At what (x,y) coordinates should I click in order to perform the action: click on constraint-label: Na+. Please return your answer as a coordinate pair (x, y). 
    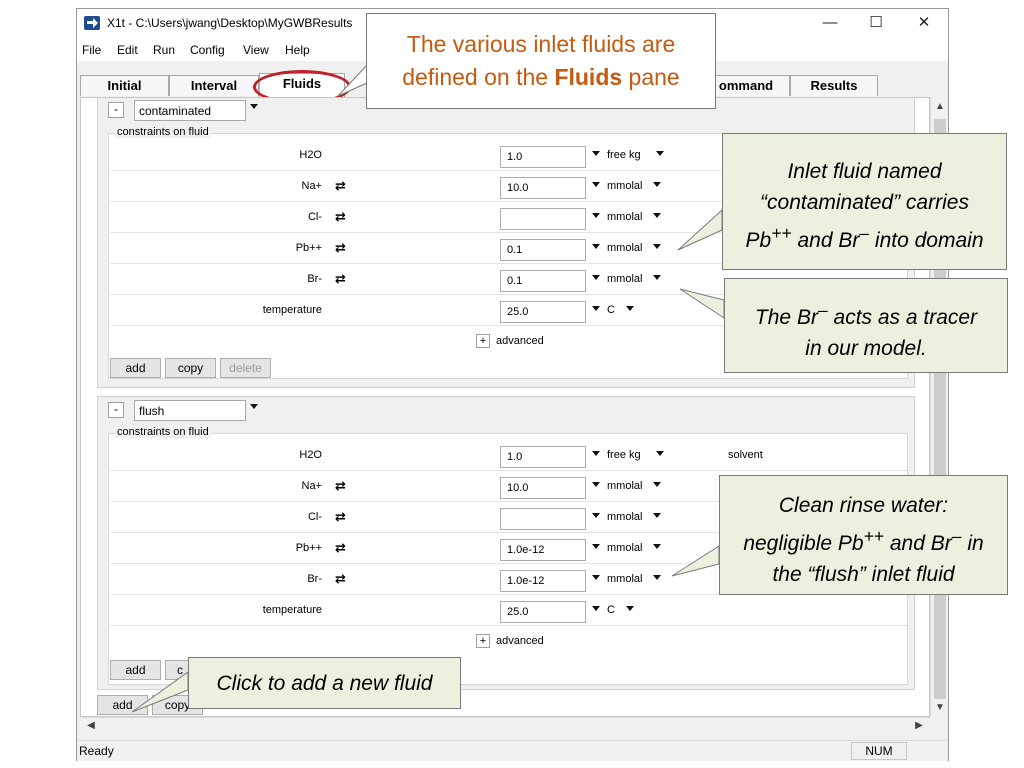
    Looking at the image, I should click on (312, 486).